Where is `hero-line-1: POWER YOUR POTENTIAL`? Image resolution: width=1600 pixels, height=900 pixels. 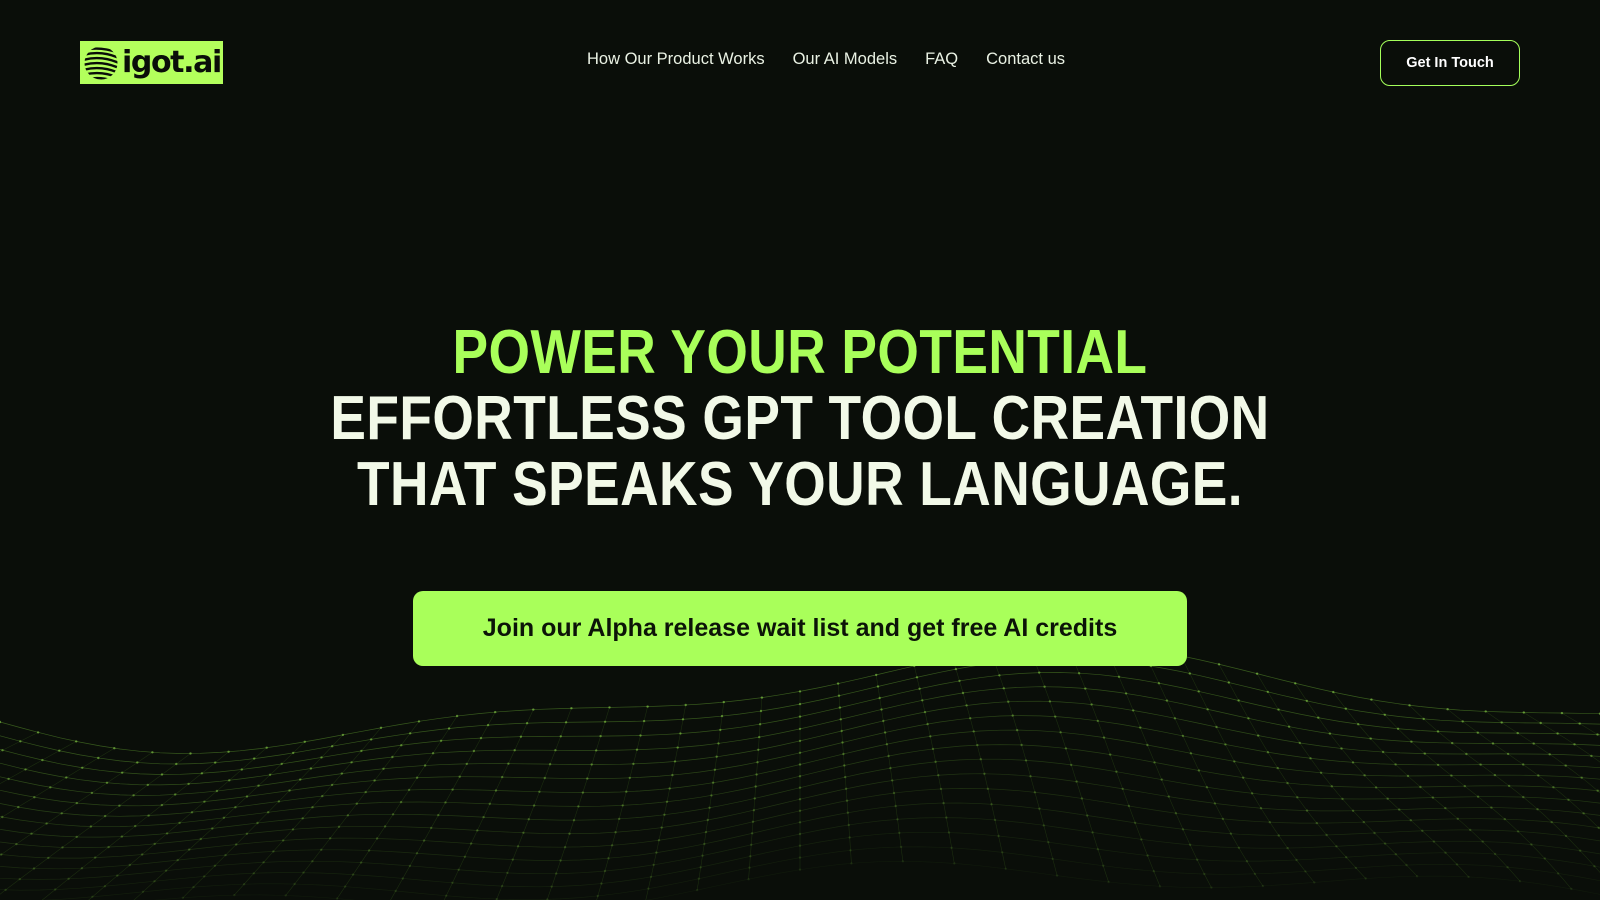
hero-line-1: POWER YOUR POTENTIAL is located at coordinates (800, 352).